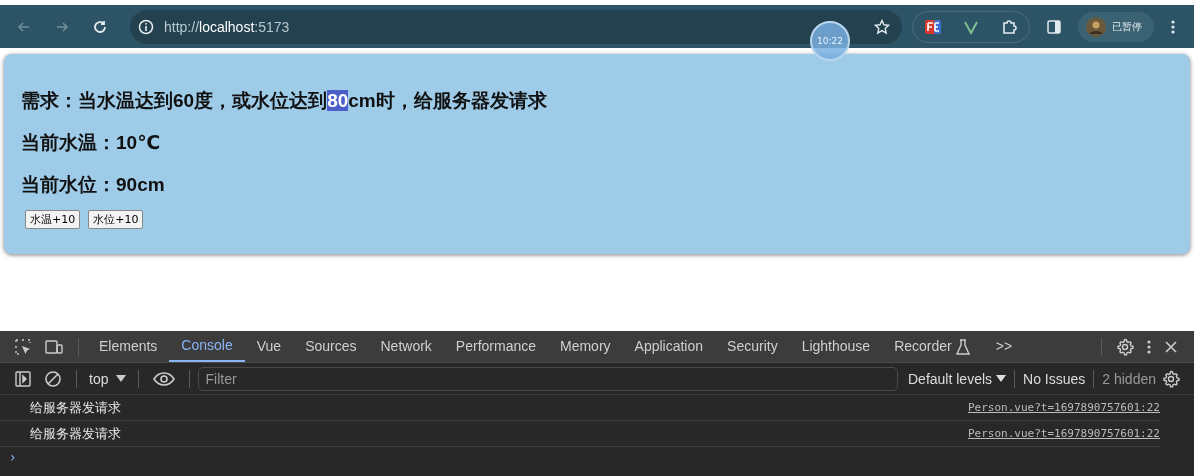 This screenshot has width=1194, height=476. What do you see at coordinates (116, 219) in the screenshot?
I see `increment-button: 水位+10` at bounding box center [116, 219].